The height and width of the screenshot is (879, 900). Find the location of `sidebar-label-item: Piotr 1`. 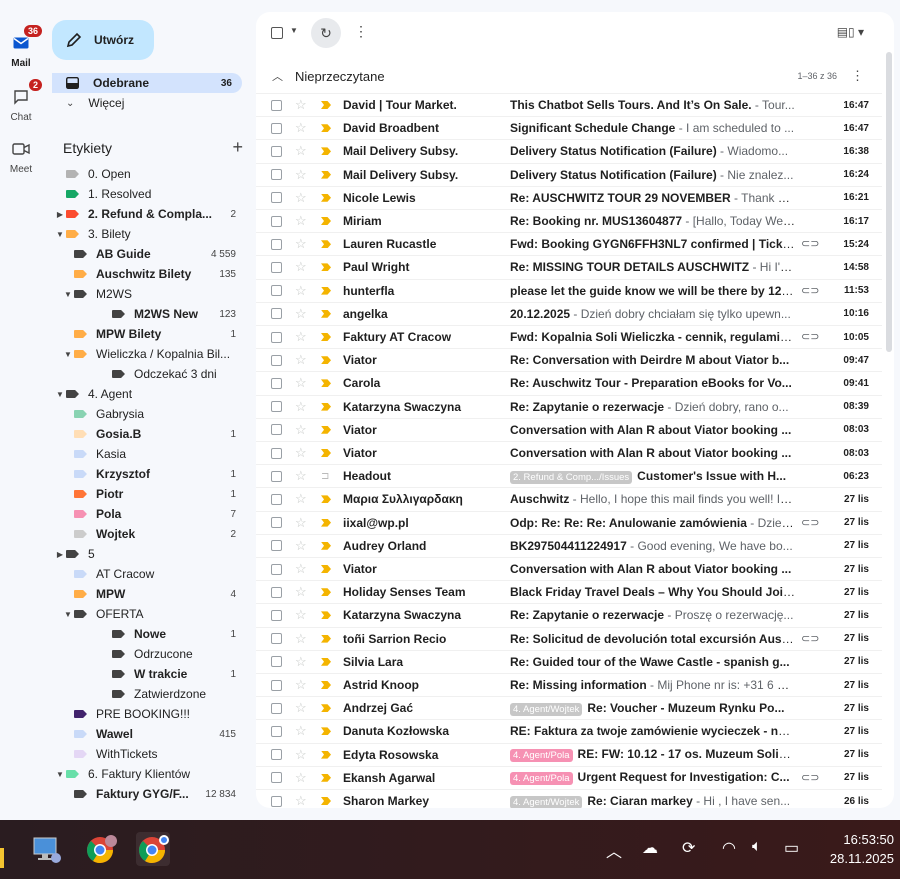

sidebar-label-item: Piotr 1 is located at coordinates (146, 494).